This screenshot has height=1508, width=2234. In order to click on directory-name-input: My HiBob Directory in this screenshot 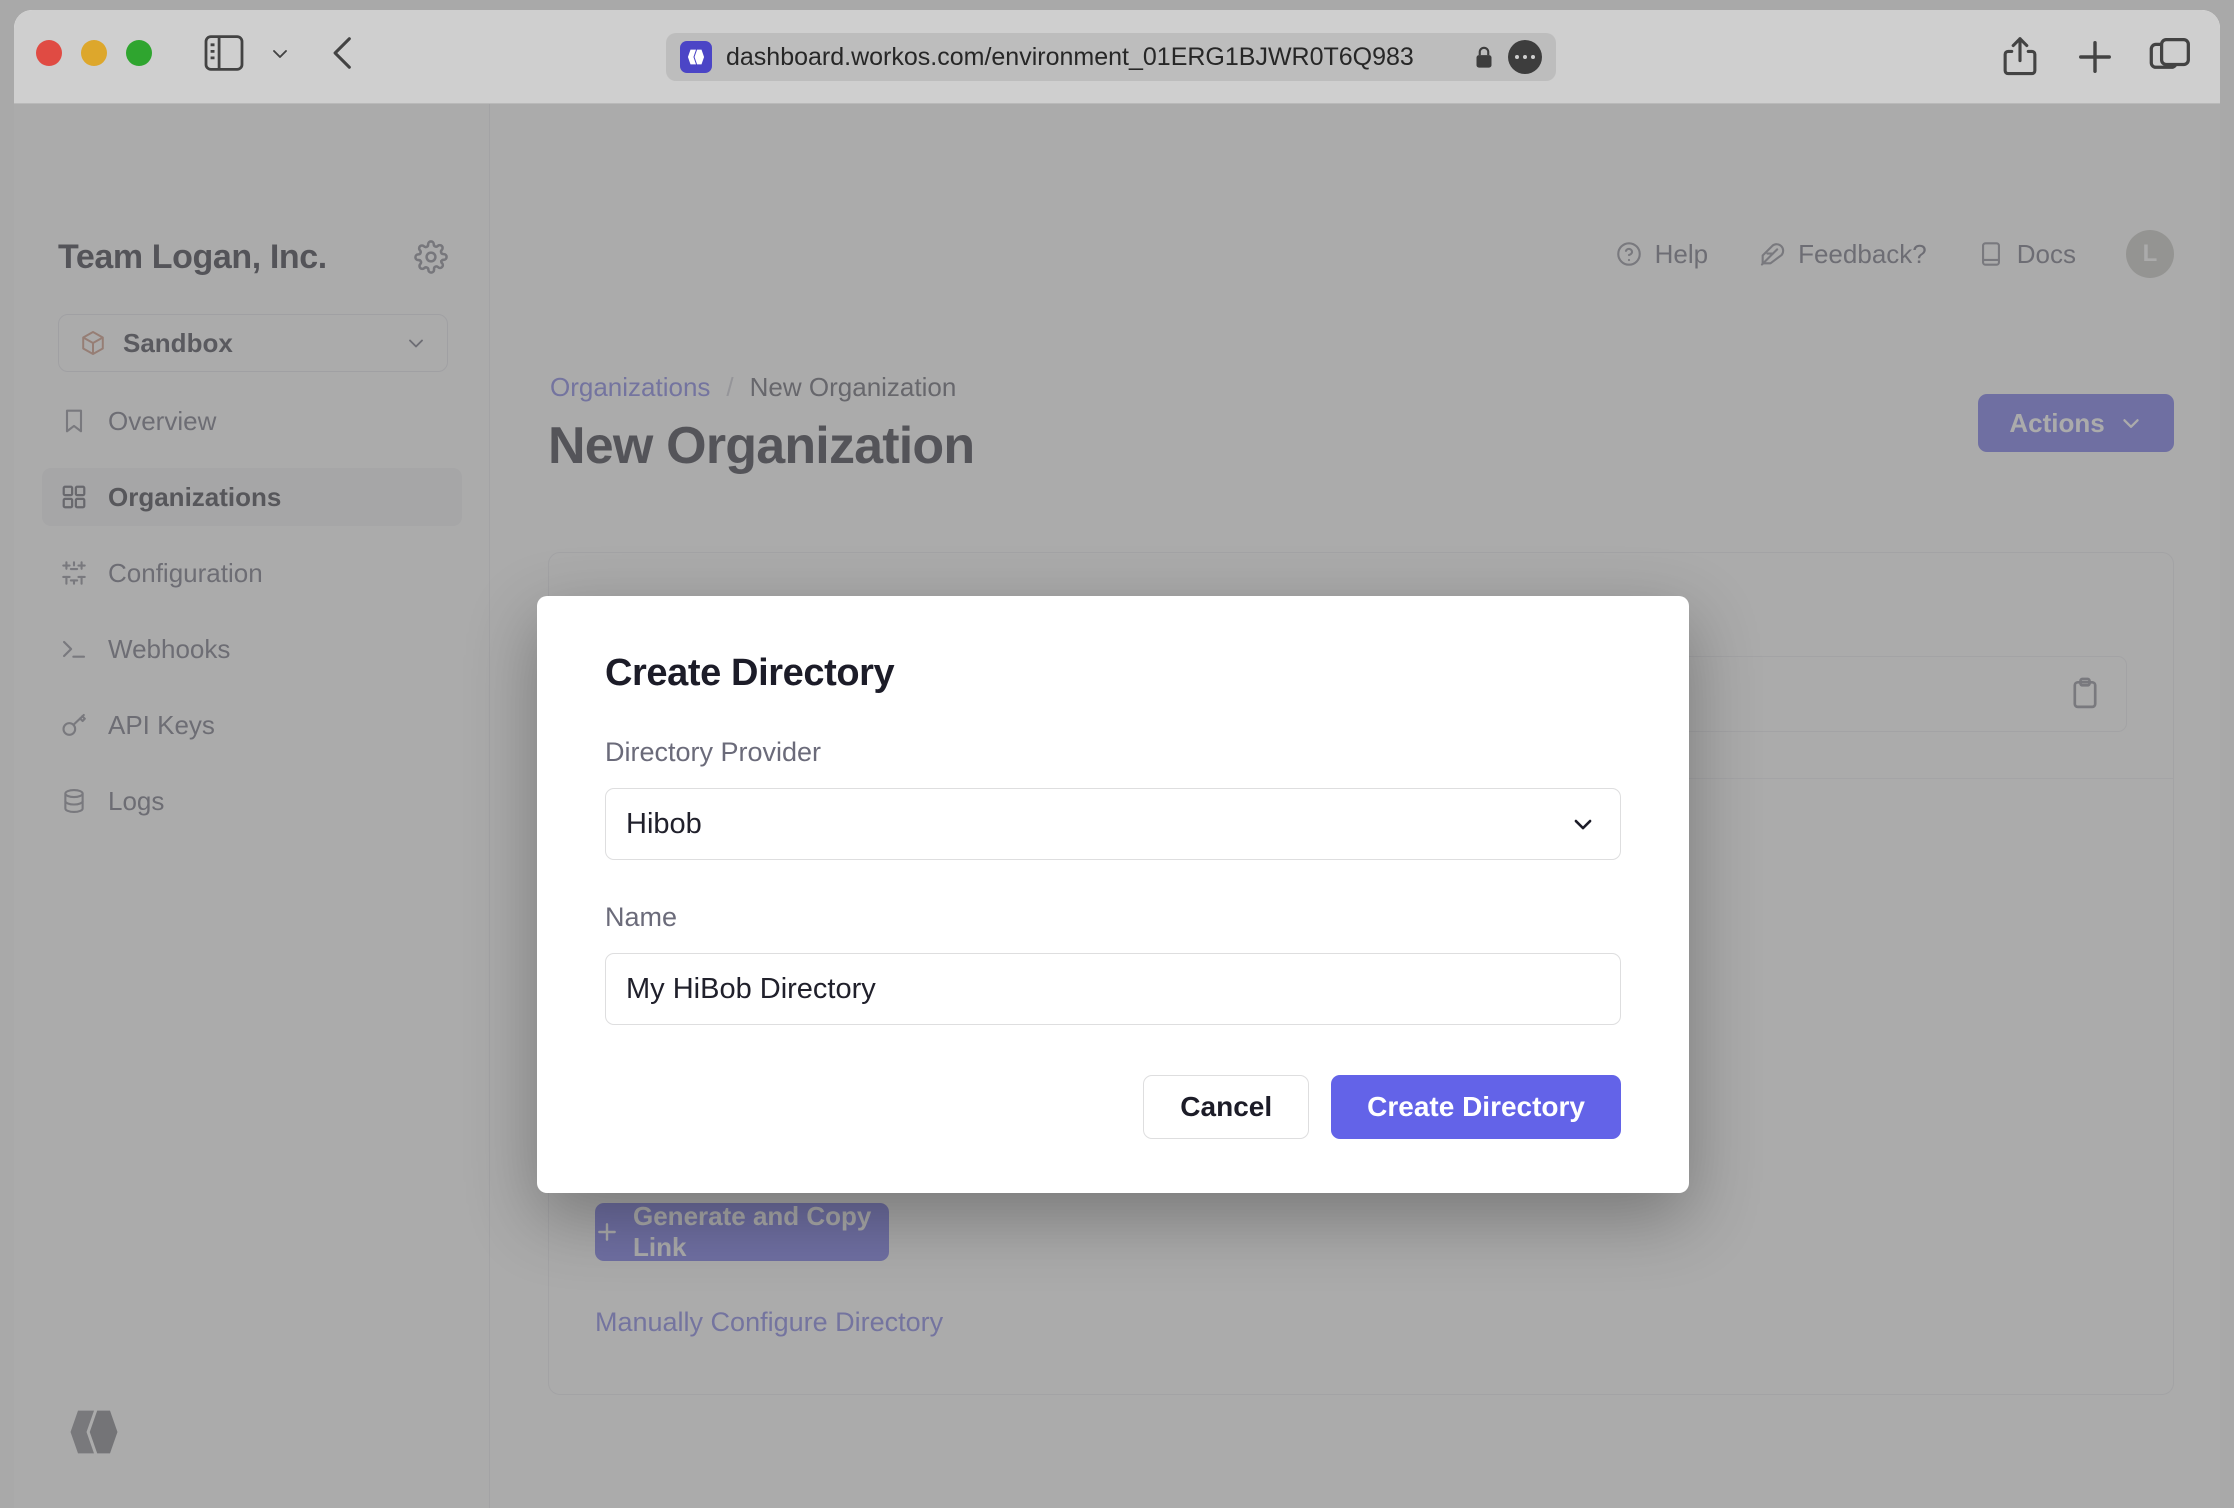, I will do `click(1113, 989)`.